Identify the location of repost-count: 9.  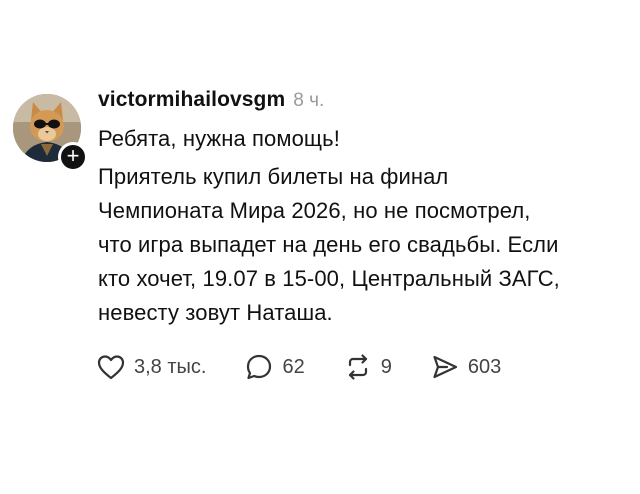
(386, 366).